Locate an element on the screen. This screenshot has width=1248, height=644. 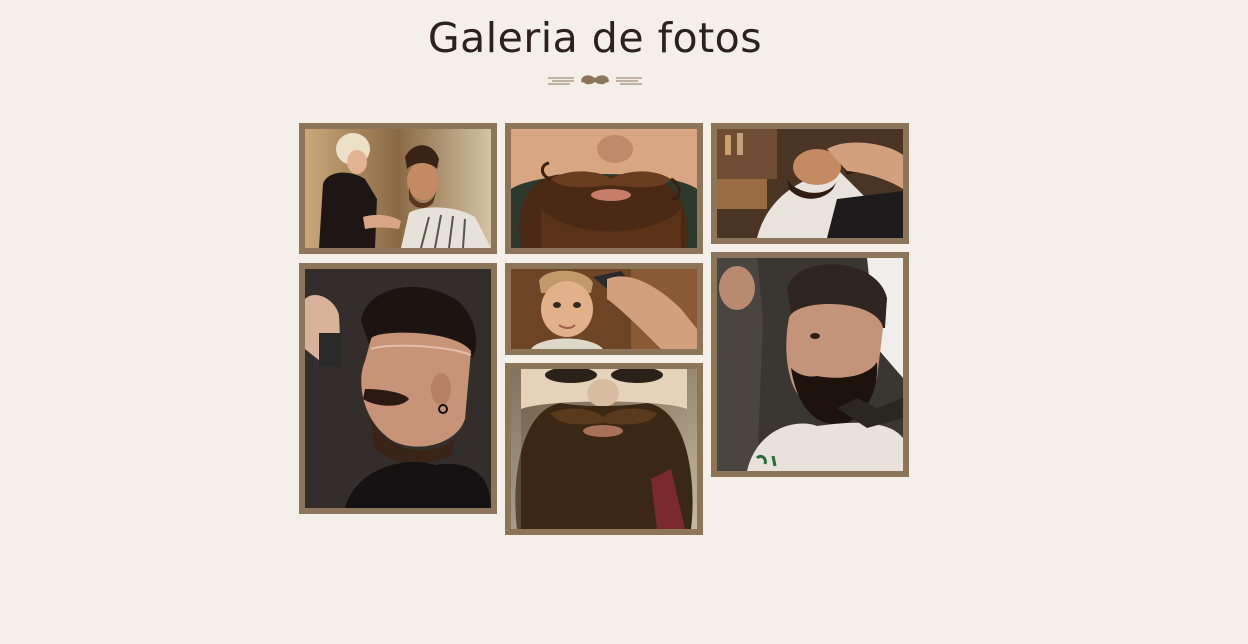
bearded-portrait-image is located at coordinates (810, 364).